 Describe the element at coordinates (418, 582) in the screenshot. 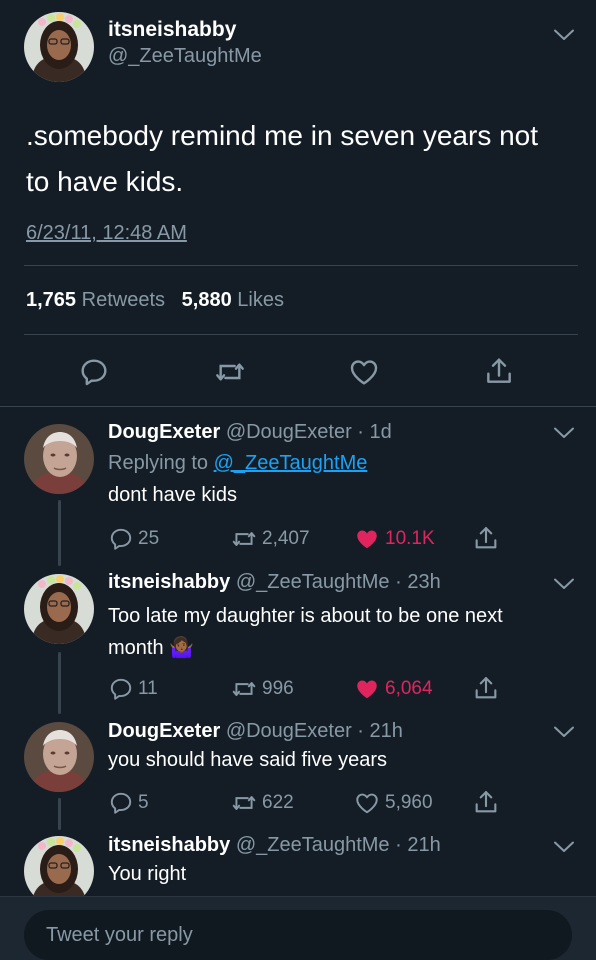

I see `reply-time: · 23h` at that location.